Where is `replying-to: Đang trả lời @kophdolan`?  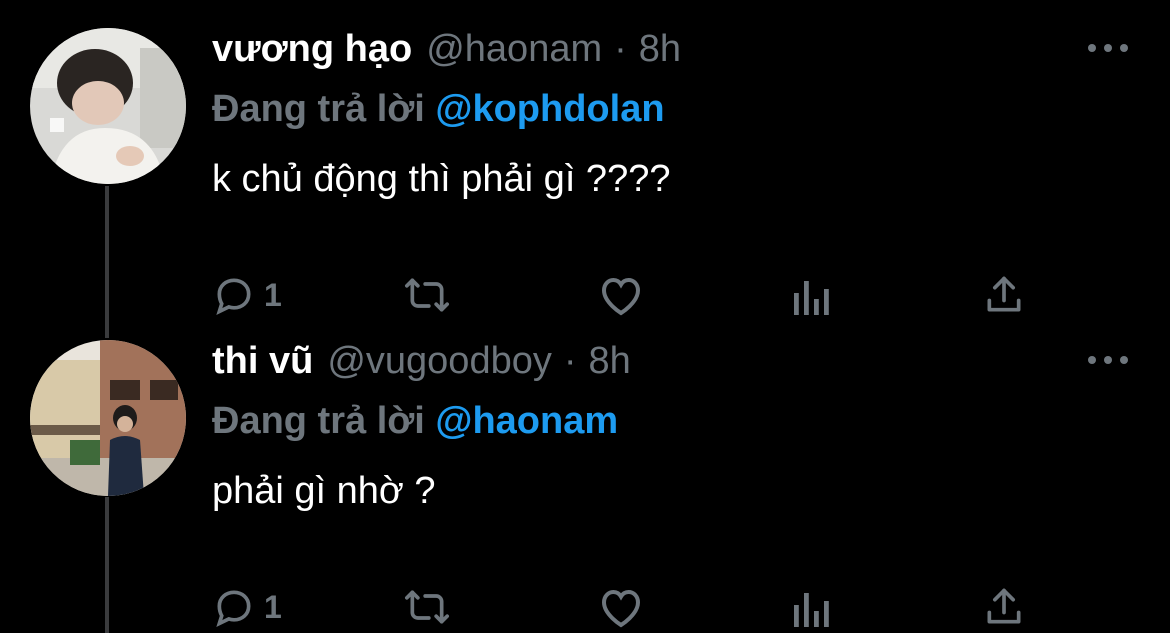
replying-to: Đang trả lời @kophdolan is located at coordinates (438, 109).